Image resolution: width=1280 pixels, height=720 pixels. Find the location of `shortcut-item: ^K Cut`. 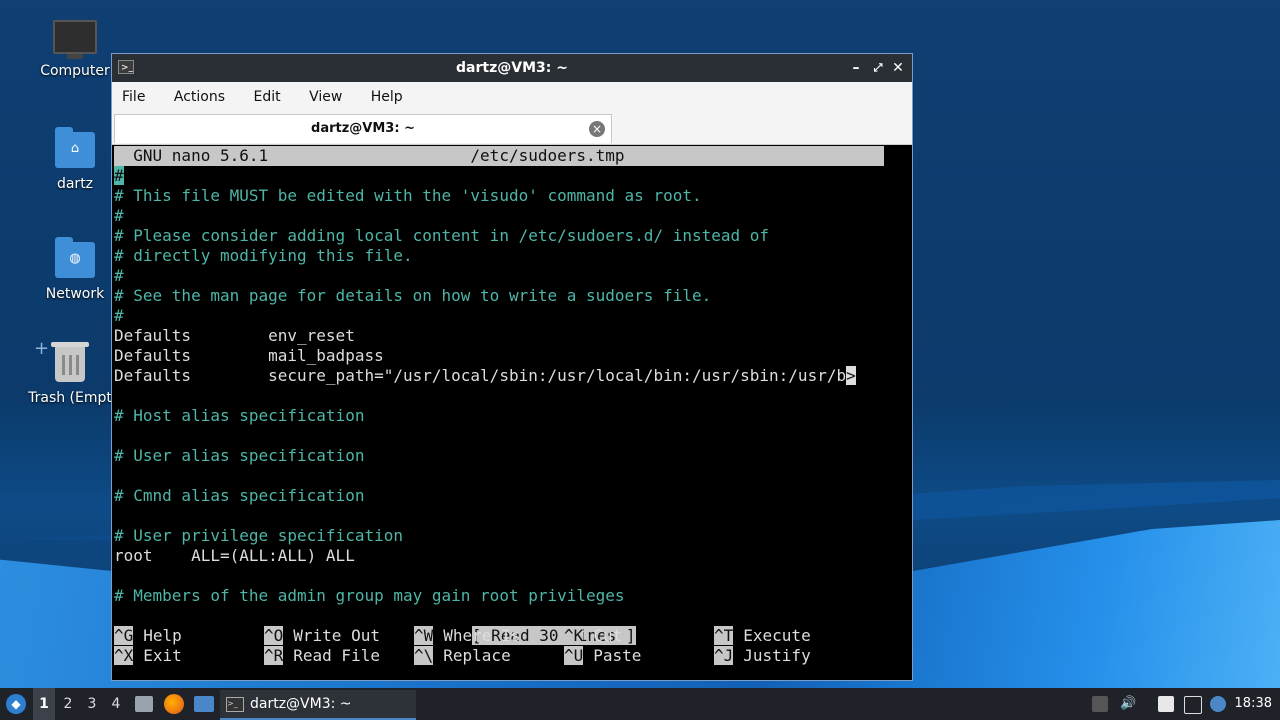

shortcut-item: ^K Cut is located at coordinates (639, 636).